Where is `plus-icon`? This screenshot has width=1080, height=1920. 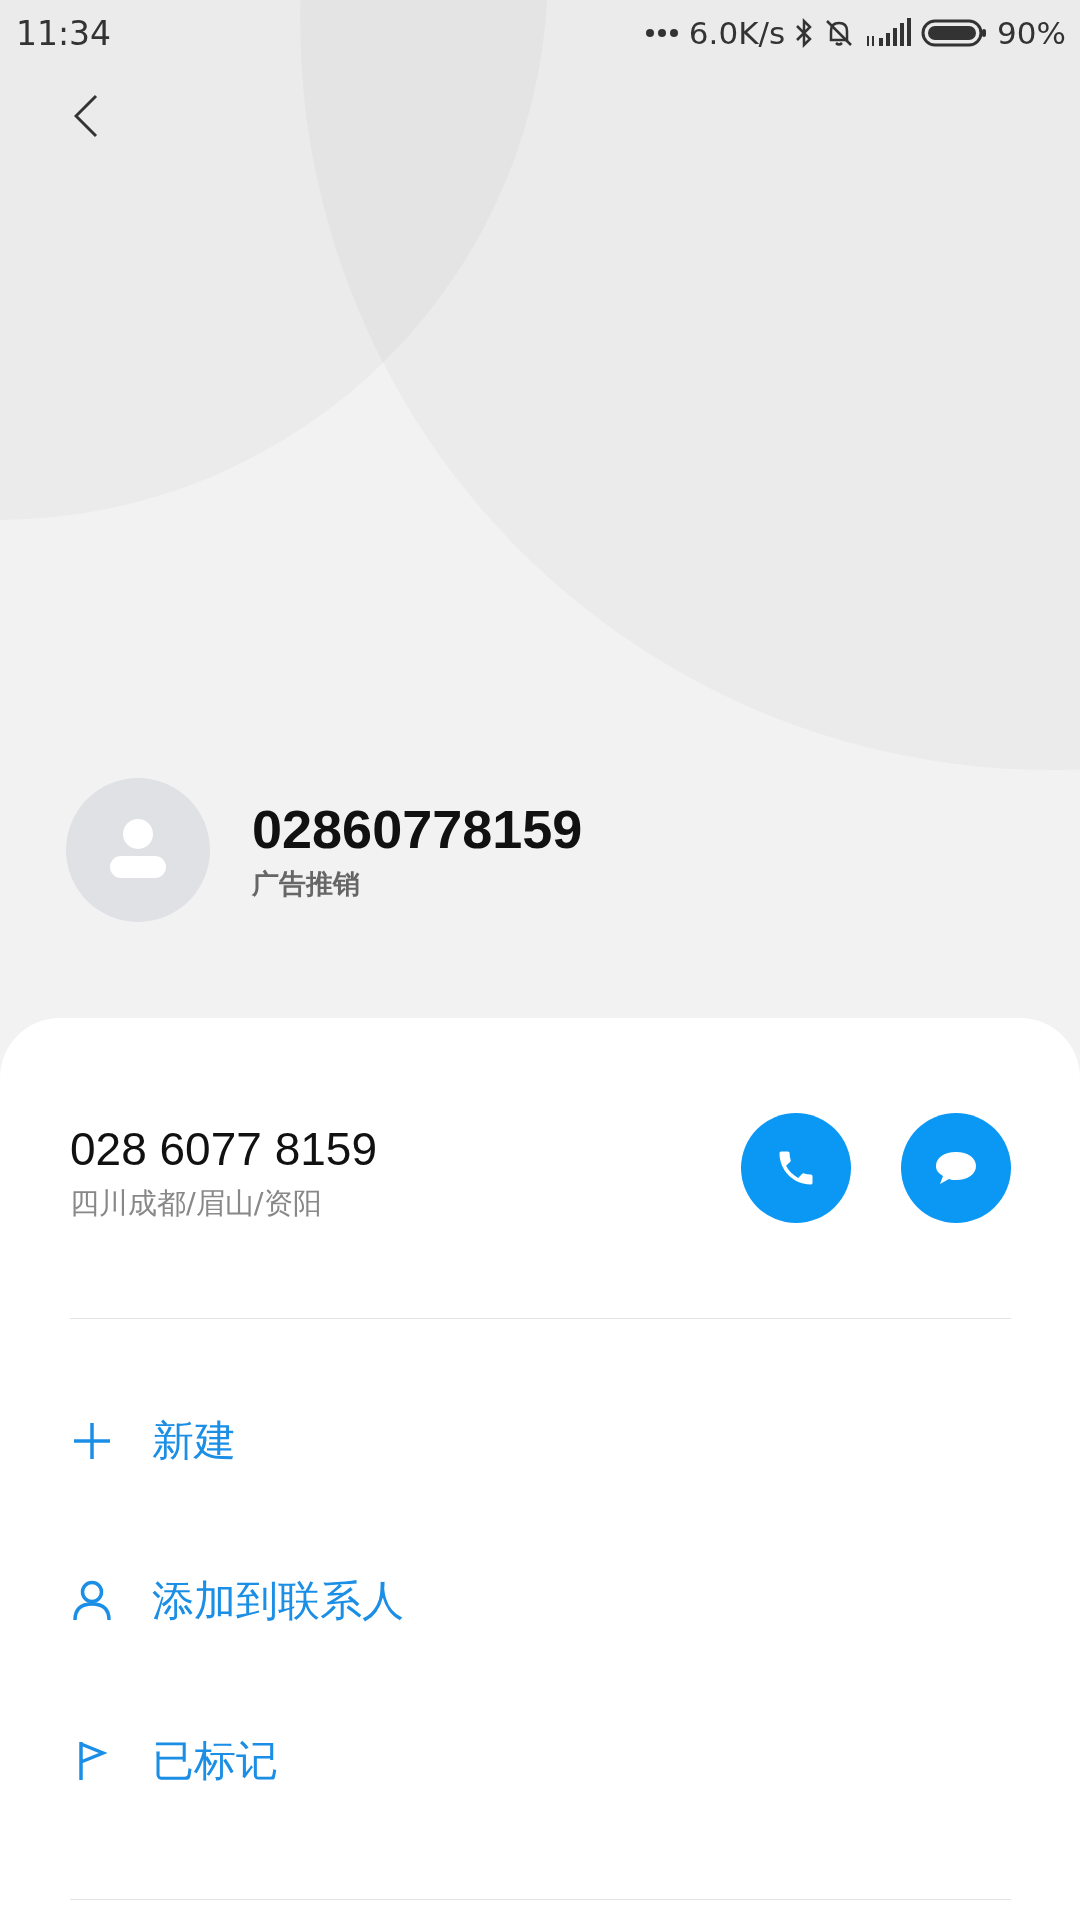
plus-icon is located at coordinates (92, 1441).